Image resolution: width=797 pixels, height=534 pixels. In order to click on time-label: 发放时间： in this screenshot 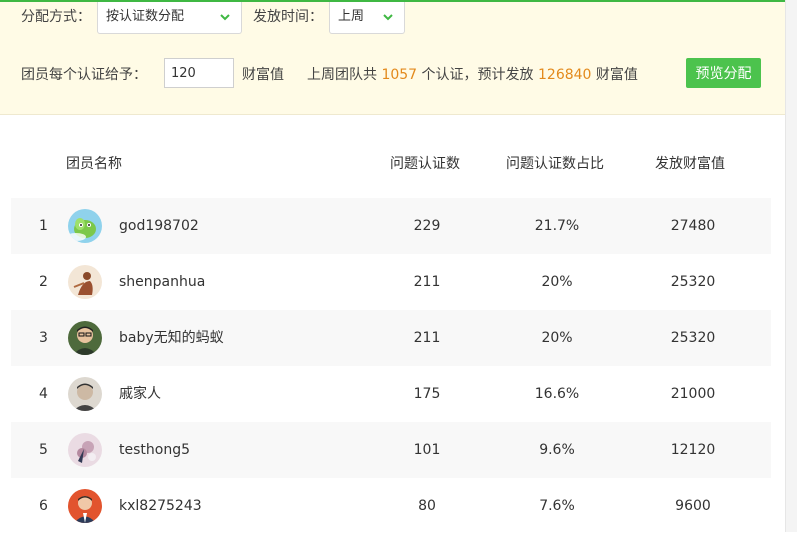, I will do `click(288, 17)`.